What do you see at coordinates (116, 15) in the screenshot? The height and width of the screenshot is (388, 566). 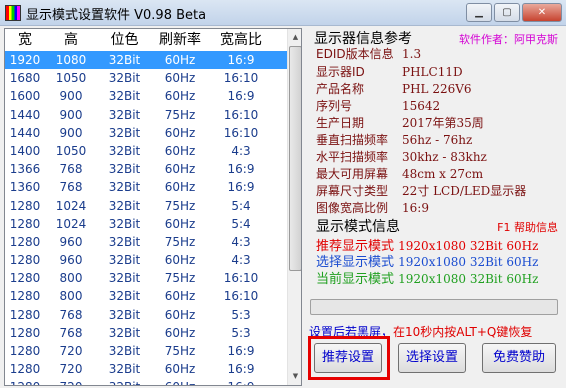 I see `window-title: 显示模式设置软件 V0.98 Beta` at bounding box center [116, 15].